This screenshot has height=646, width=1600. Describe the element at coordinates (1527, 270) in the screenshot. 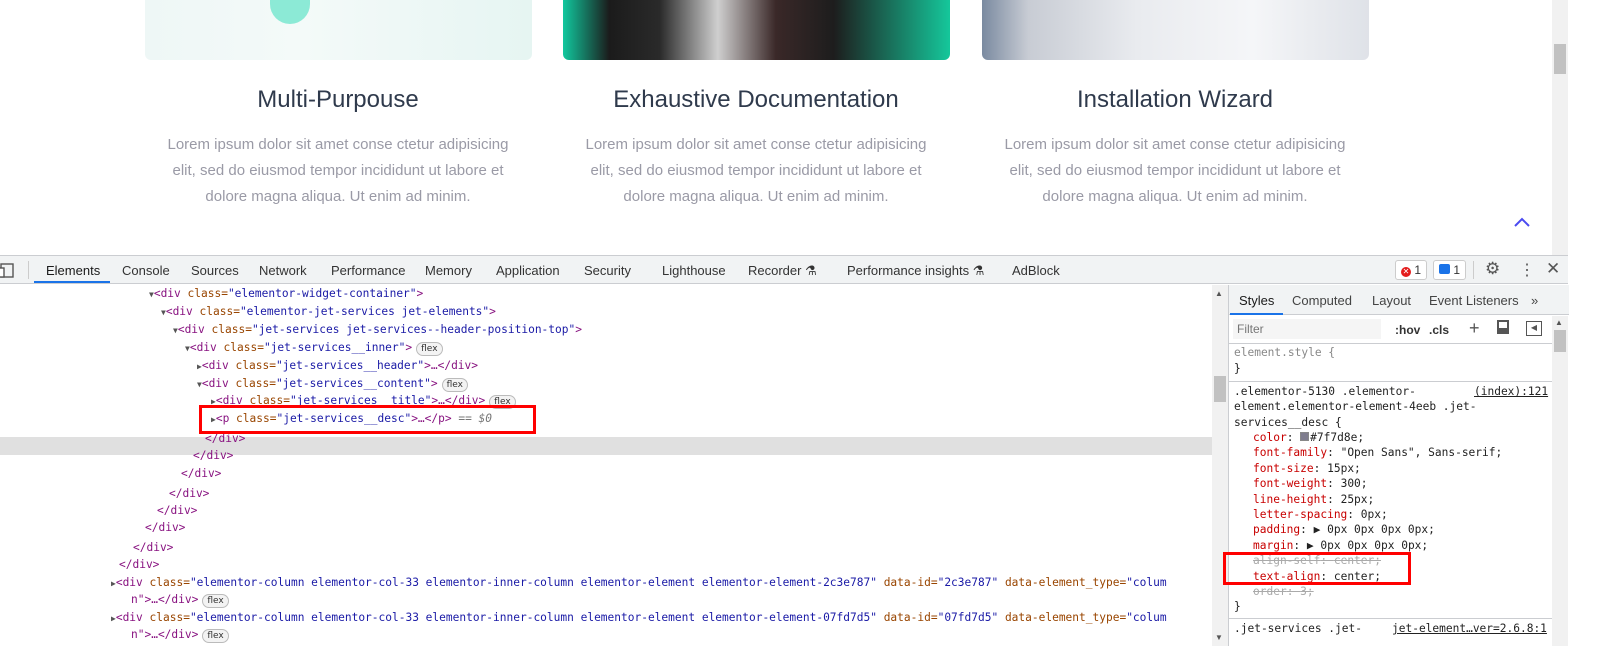

I see `more-options-icon: ⋮` at that location.